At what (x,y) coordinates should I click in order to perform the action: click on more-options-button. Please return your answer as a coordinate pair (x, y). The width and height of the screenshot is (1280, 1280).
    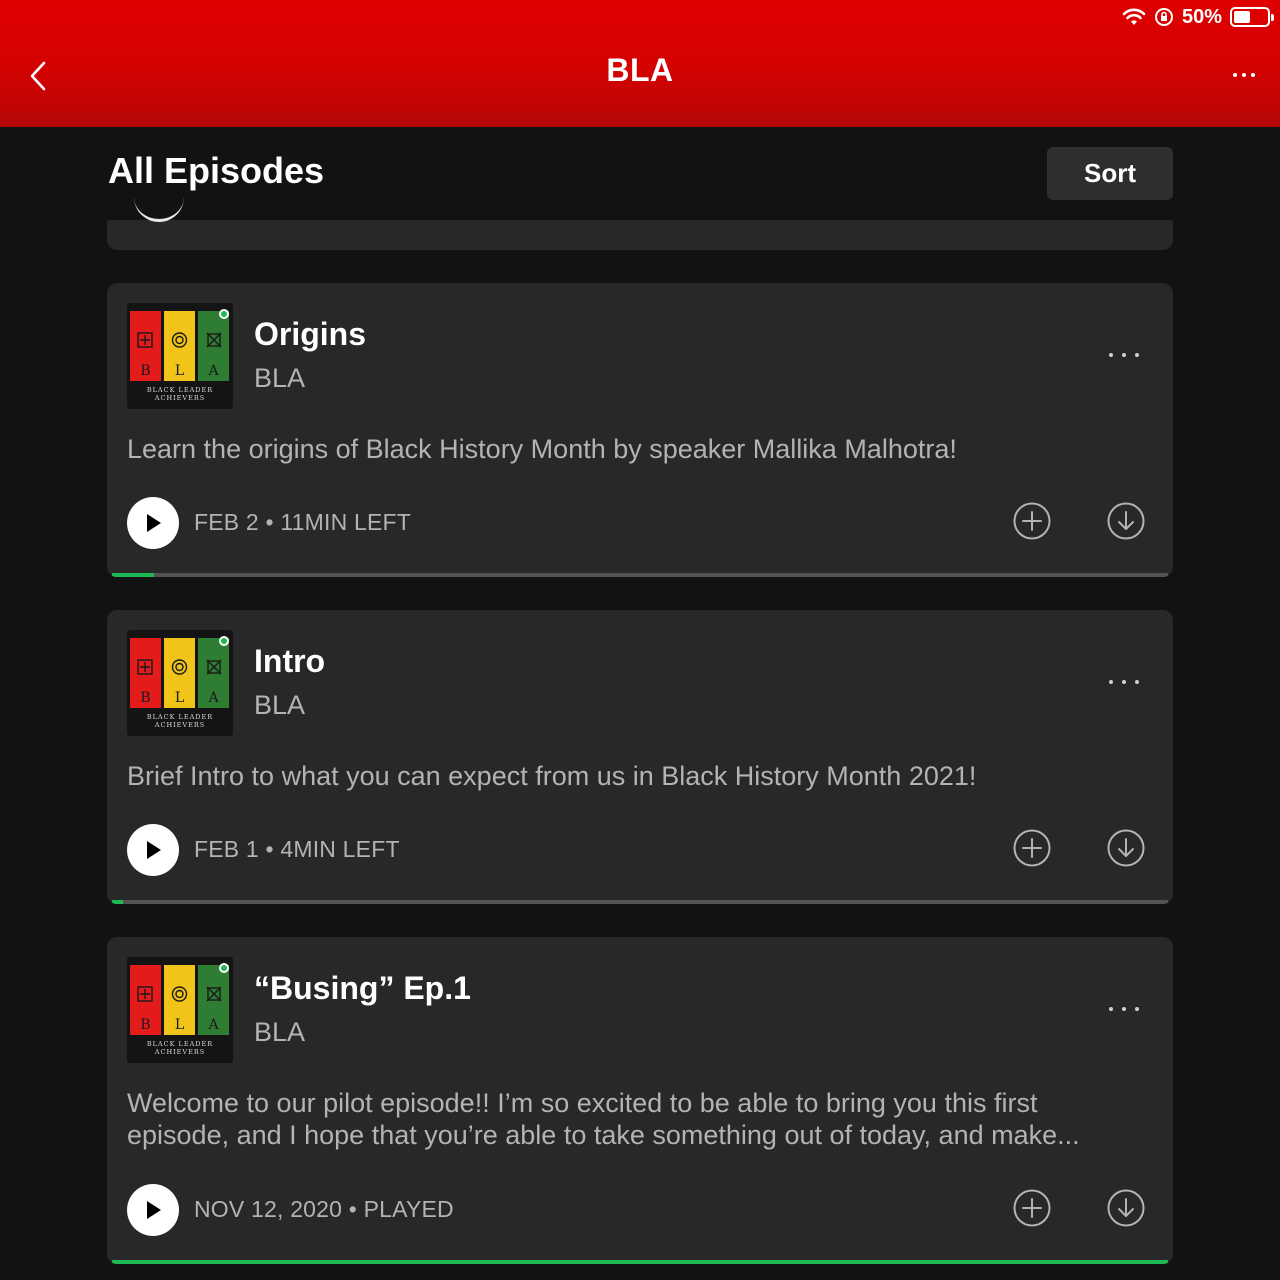
    Looking at the image, I should click on (1244, 75).